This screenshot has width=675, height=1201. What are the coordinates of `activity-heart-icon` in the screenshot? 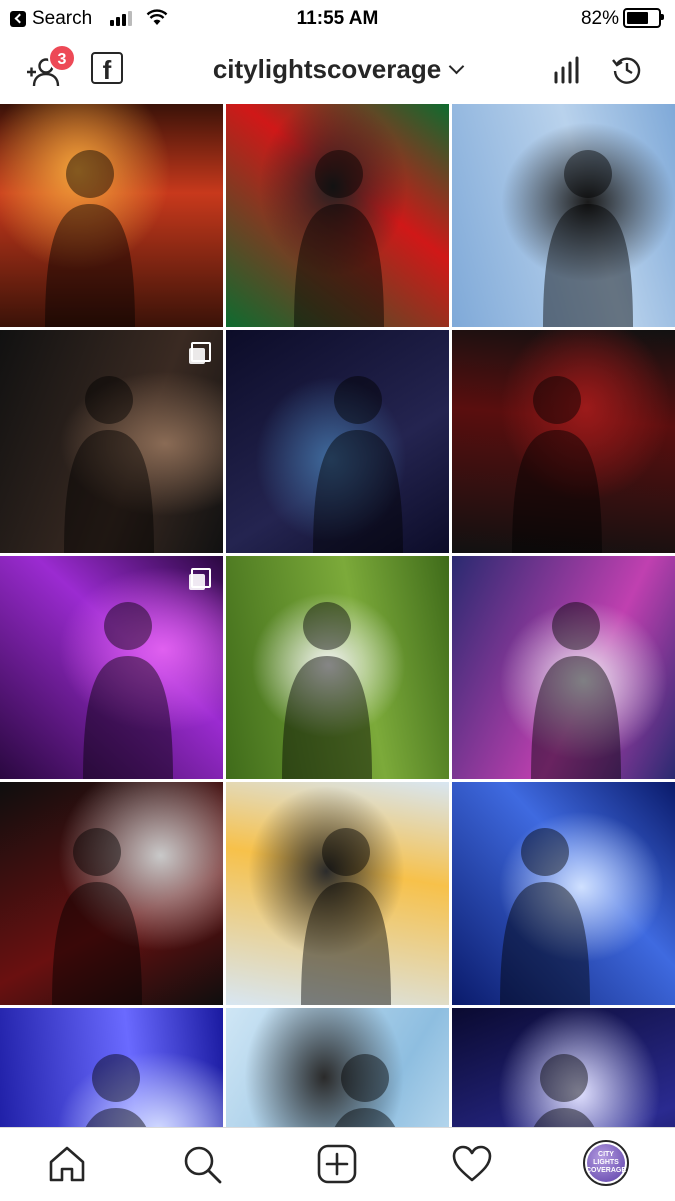 It's located at (472, 1164).